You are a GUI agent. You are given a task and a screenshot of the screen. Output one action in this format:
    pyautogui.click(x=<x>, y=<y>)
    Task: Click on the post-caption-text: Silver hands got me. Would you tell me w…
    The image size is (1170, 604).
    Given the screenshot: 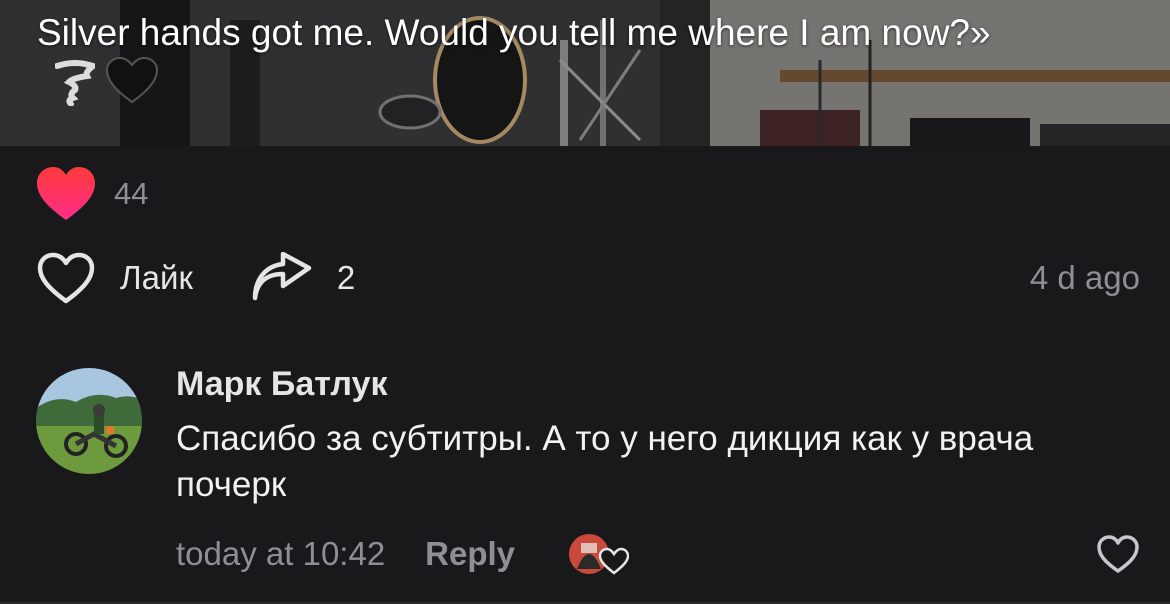 What is the action you would take?
    pyautogui.click(x=514, y=32)
    